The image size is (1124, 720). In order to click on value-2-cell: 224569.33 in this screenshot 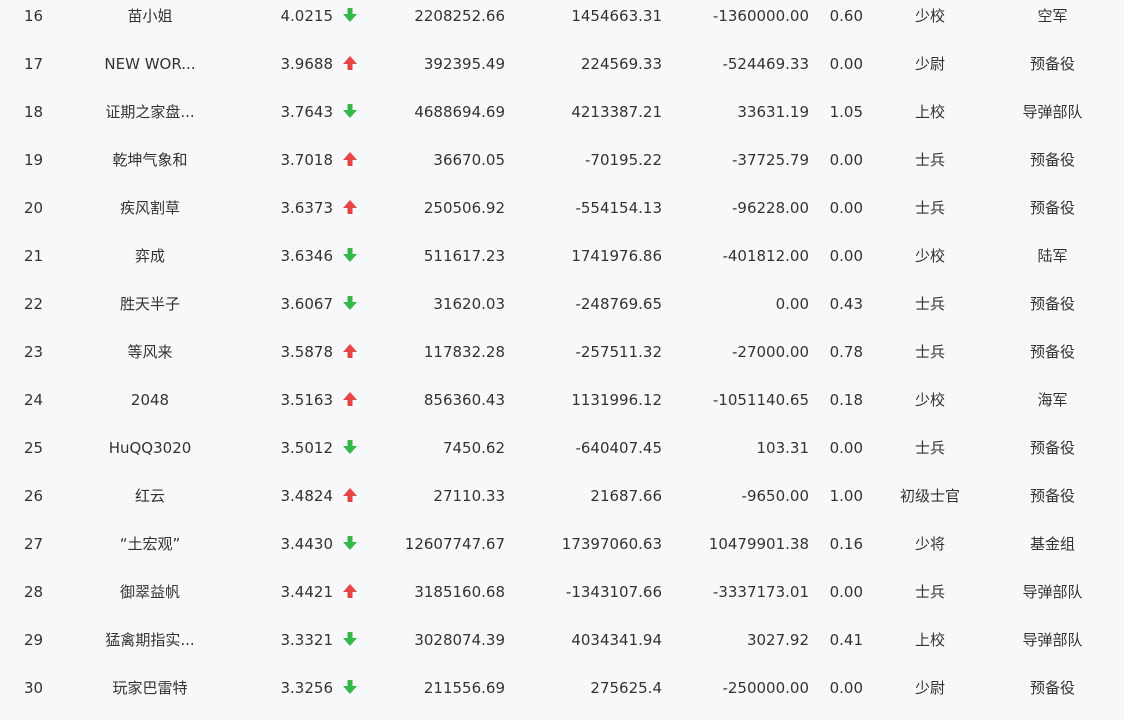, I will do `click(621, 64)`.